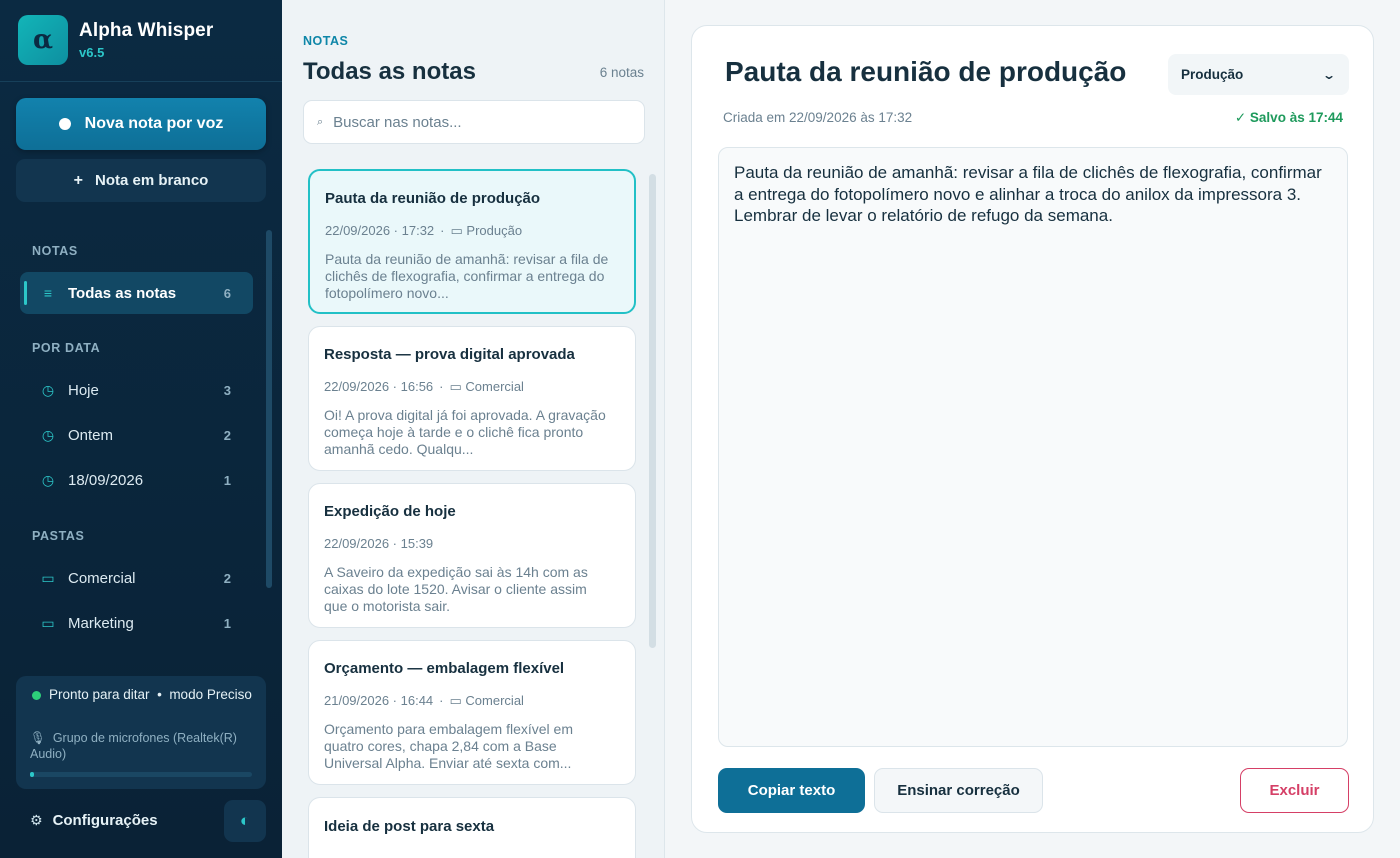 The width and height of the screenshot is (1400, 858). I want to click on section-notes-heading: NOTAS, so click(55, 251).